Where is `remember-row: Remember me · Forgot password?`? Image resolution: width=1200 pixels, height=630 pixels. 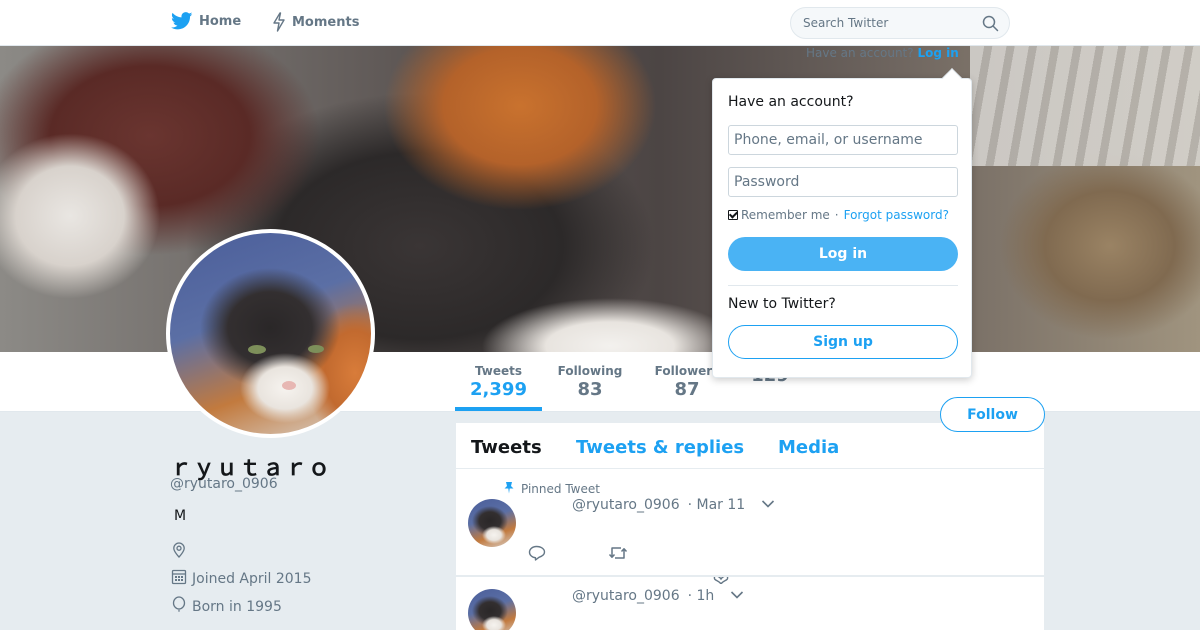 remember-row: Remember me · Forgot password? is located at coordinates (838, 215).